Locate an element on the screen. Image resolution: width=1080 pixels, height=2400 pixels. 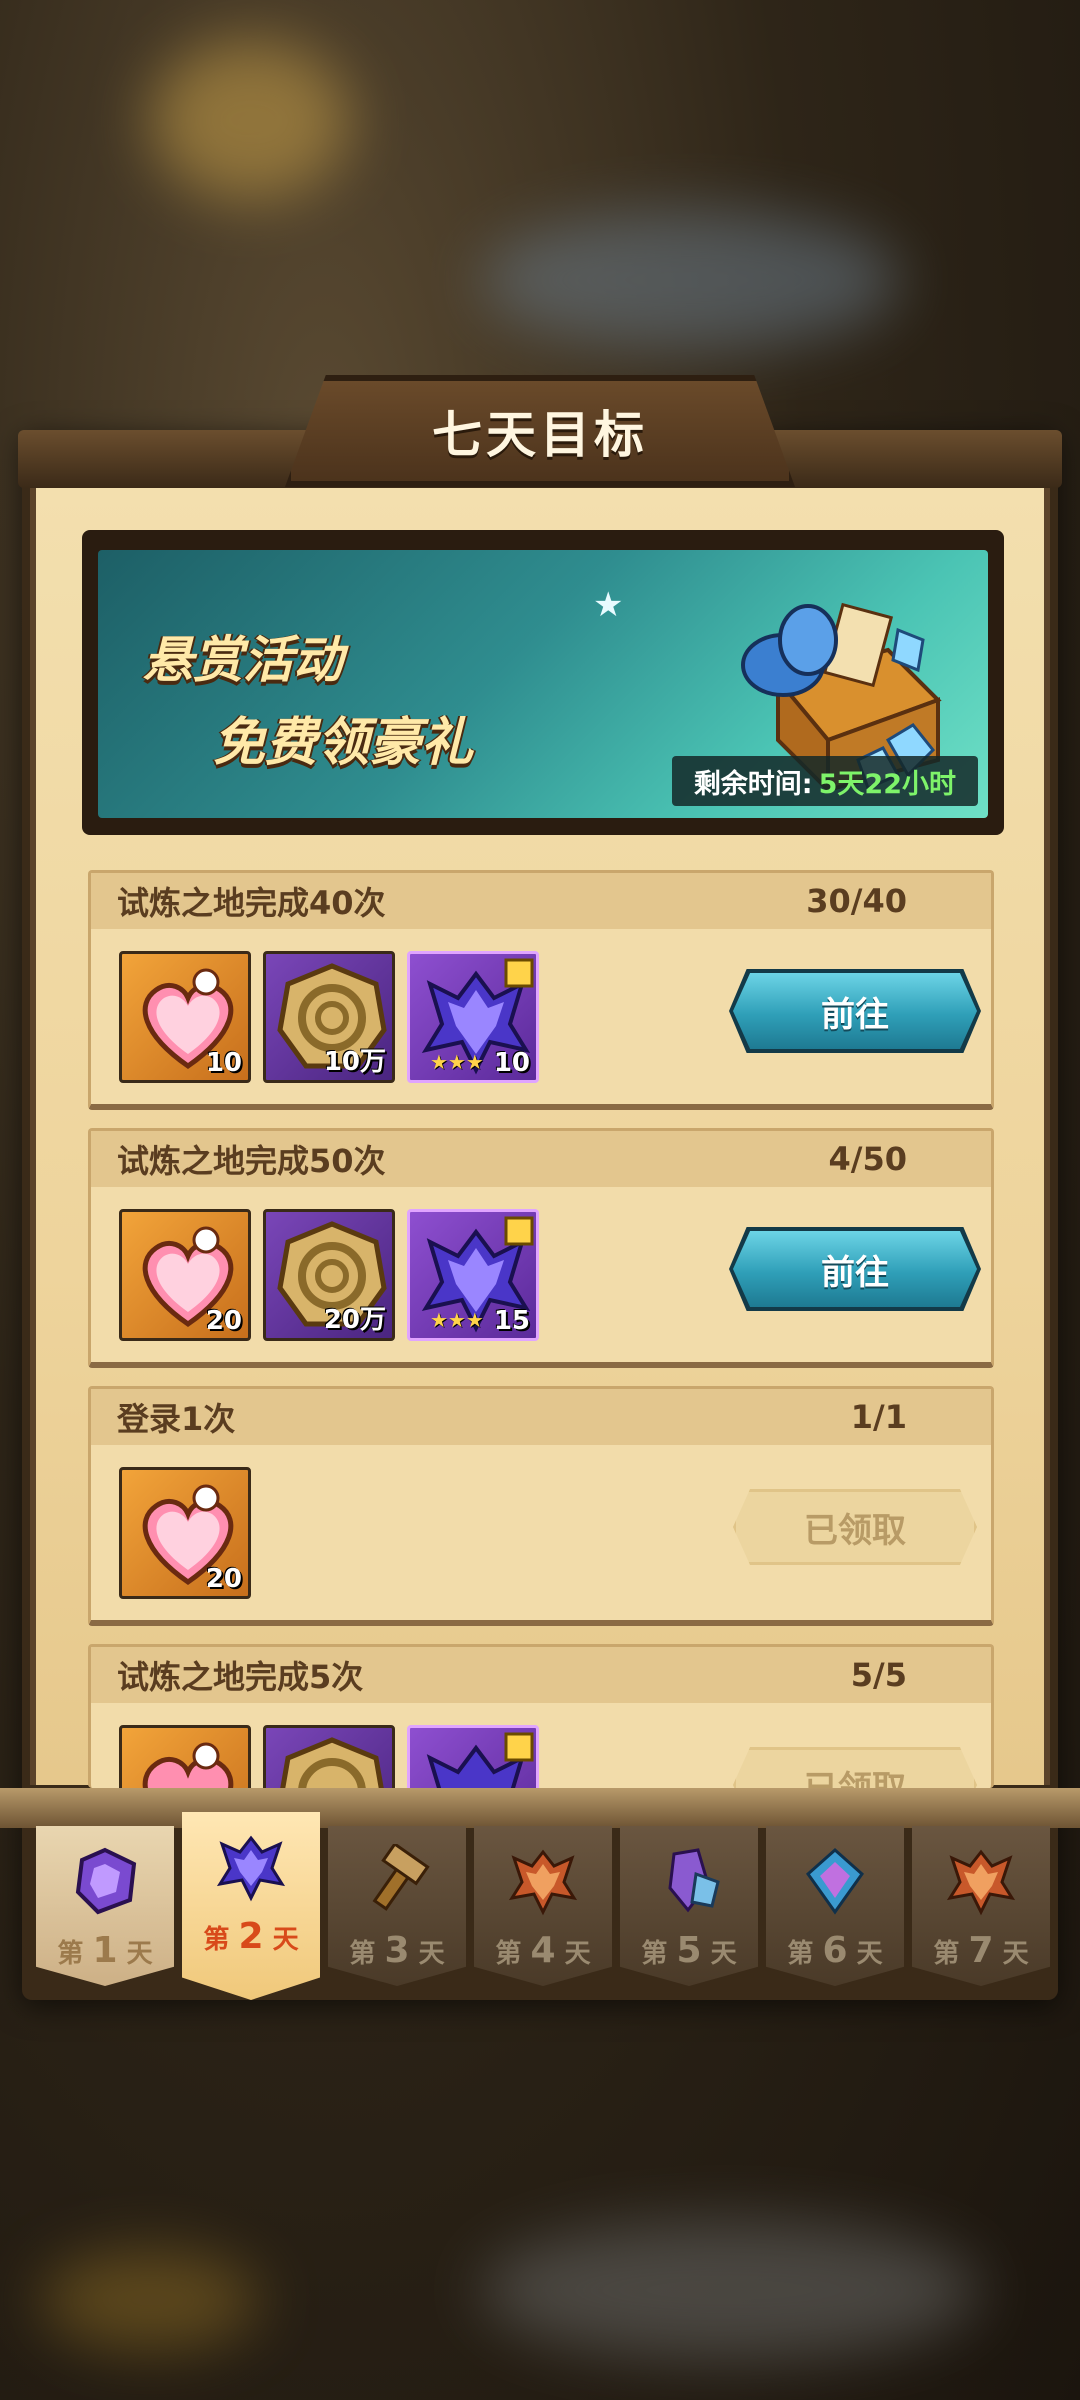
reward-qty: 15 is located at coordinates (511, 1321).